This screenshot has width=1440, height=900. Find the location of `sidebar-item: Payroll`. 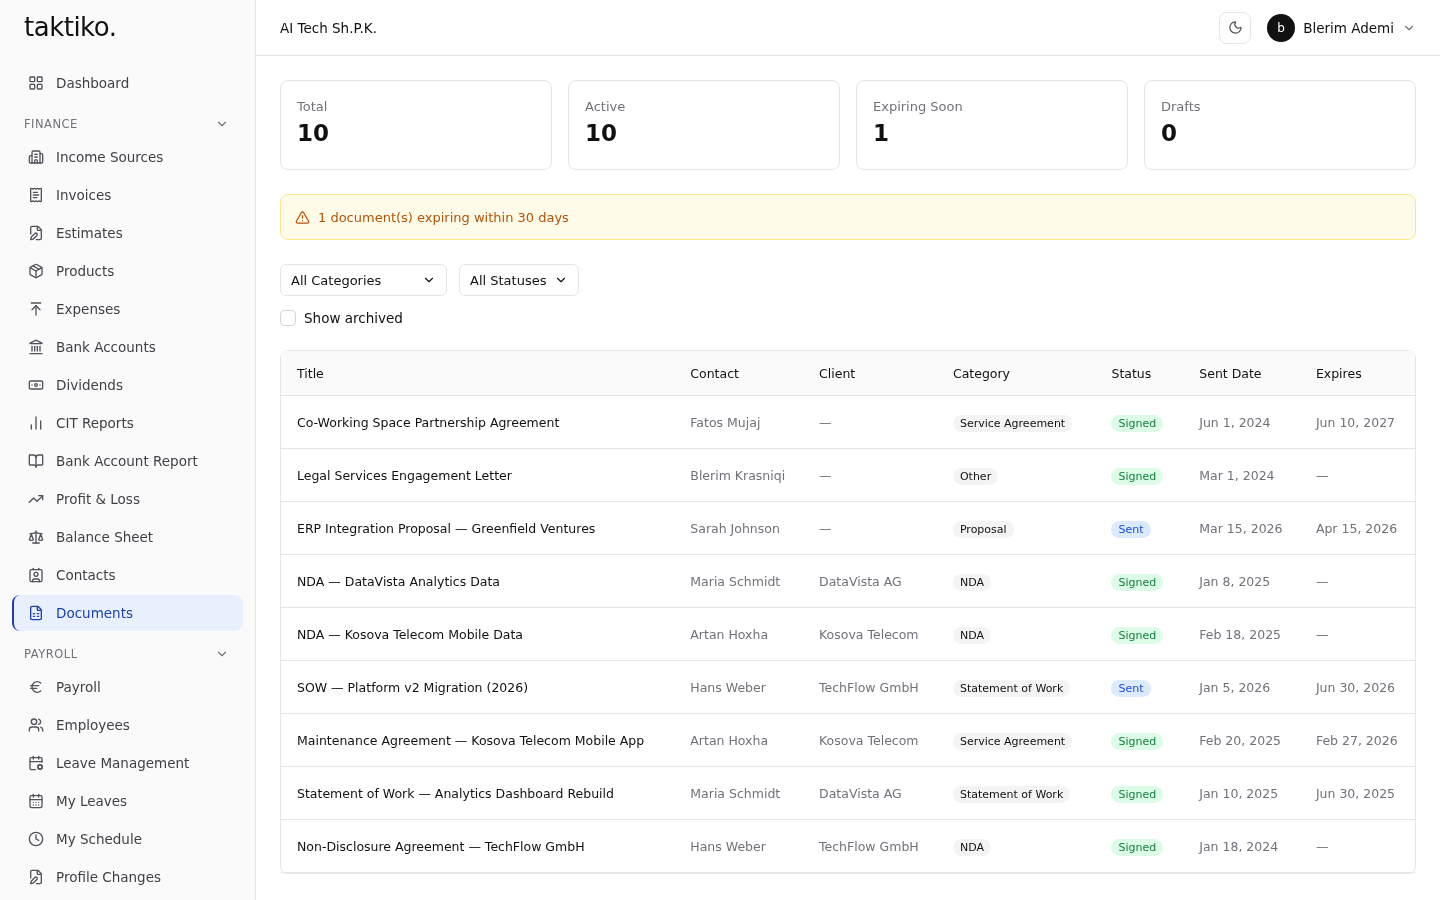

sidebar-item: Payroll is located at coordinates (127, 687).